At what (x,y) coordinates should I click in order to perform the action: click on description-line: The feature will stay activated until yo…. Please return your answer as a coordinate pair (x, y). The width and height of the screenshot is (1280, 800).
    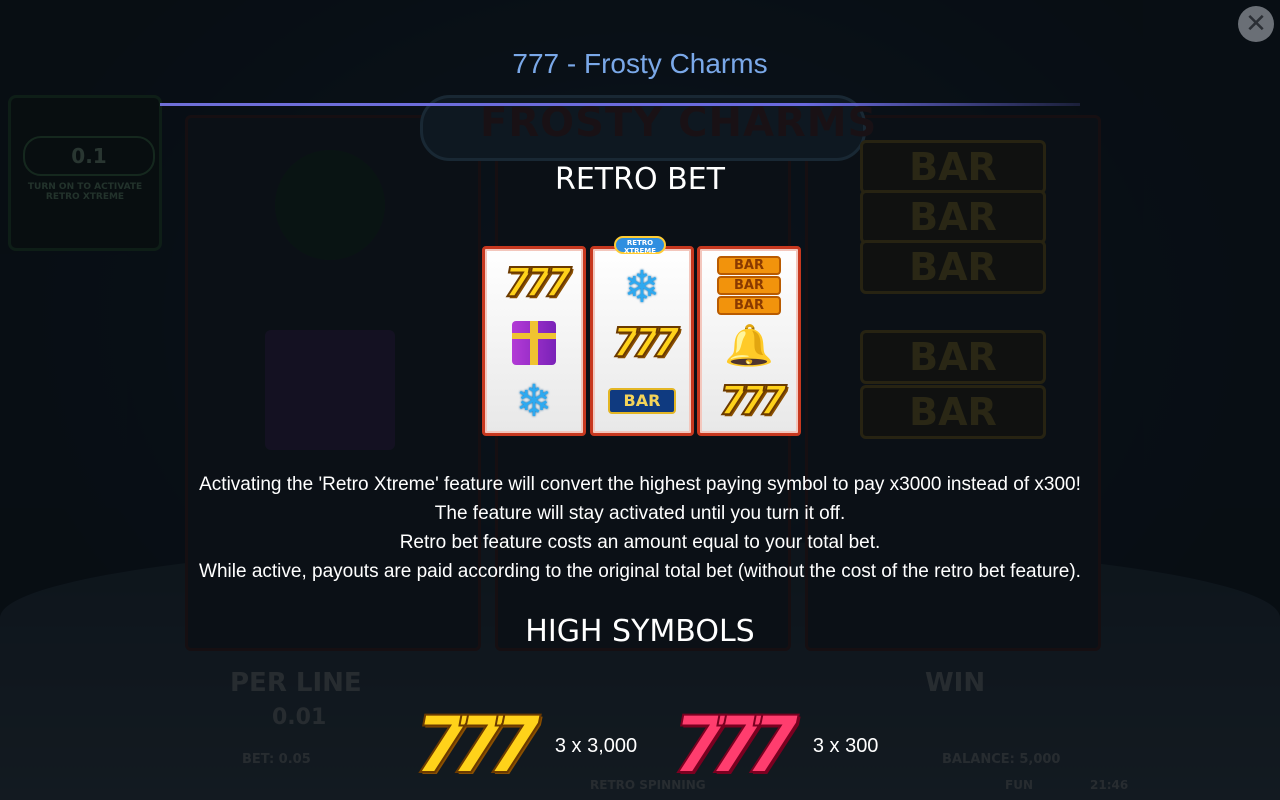
    Looking at the image, I should click on (640, 513).